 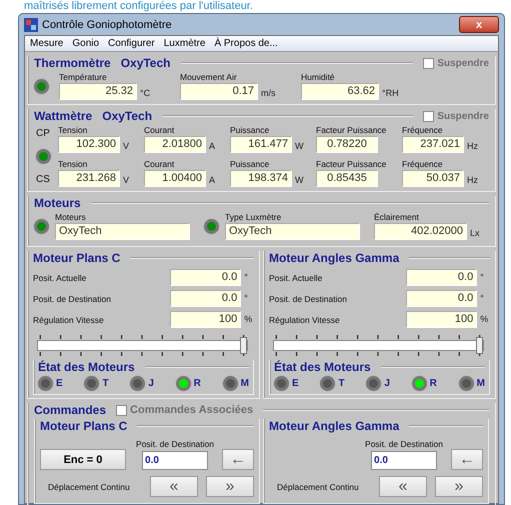 What do you see at coordinates (295, 383) in the screenshot?
I see `led-label: E` at bounding box center [295, 383].